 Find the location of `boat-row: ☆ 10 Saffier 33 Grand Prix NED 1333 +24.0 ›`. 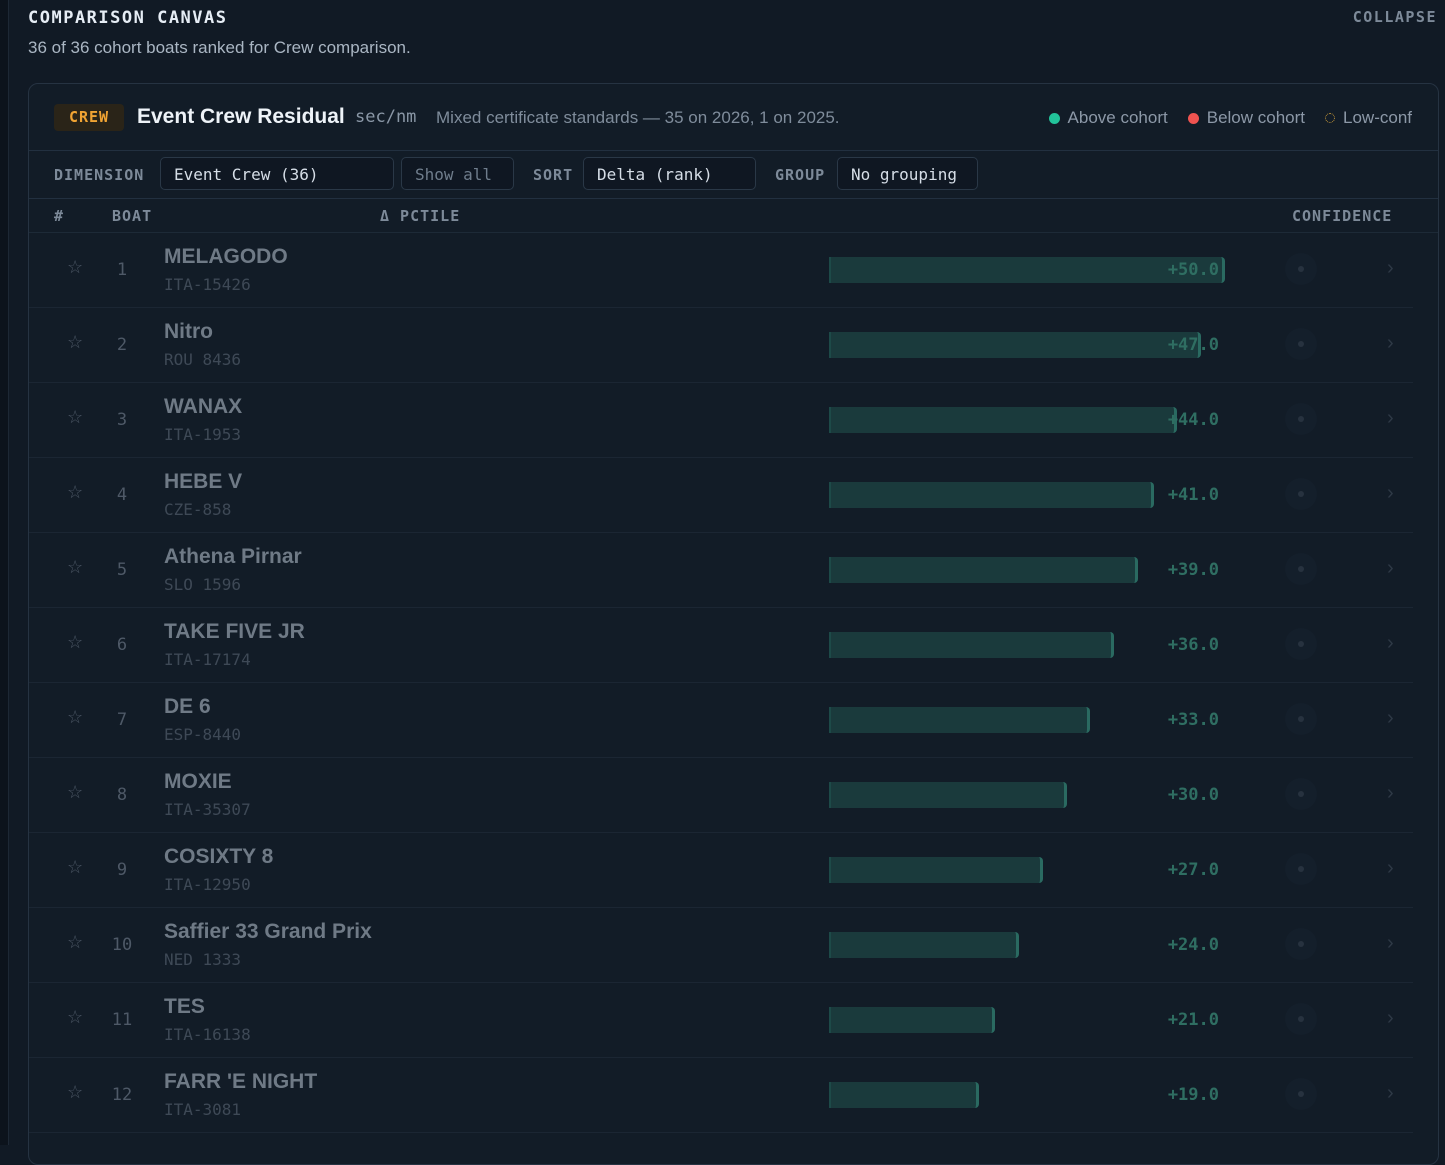

boat-row: ☆ 10 Saffier 33 Grand Prix NED 1333 +24.0 › is located at coordinates (721, 945).